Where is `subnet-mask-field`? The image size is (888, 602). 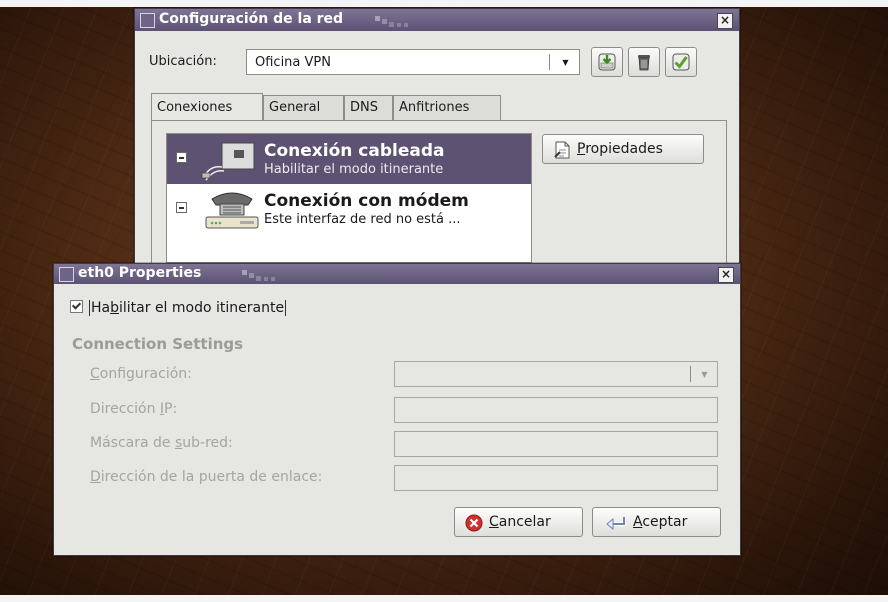 subnet-mask-field is located at coordinates (556, 444).